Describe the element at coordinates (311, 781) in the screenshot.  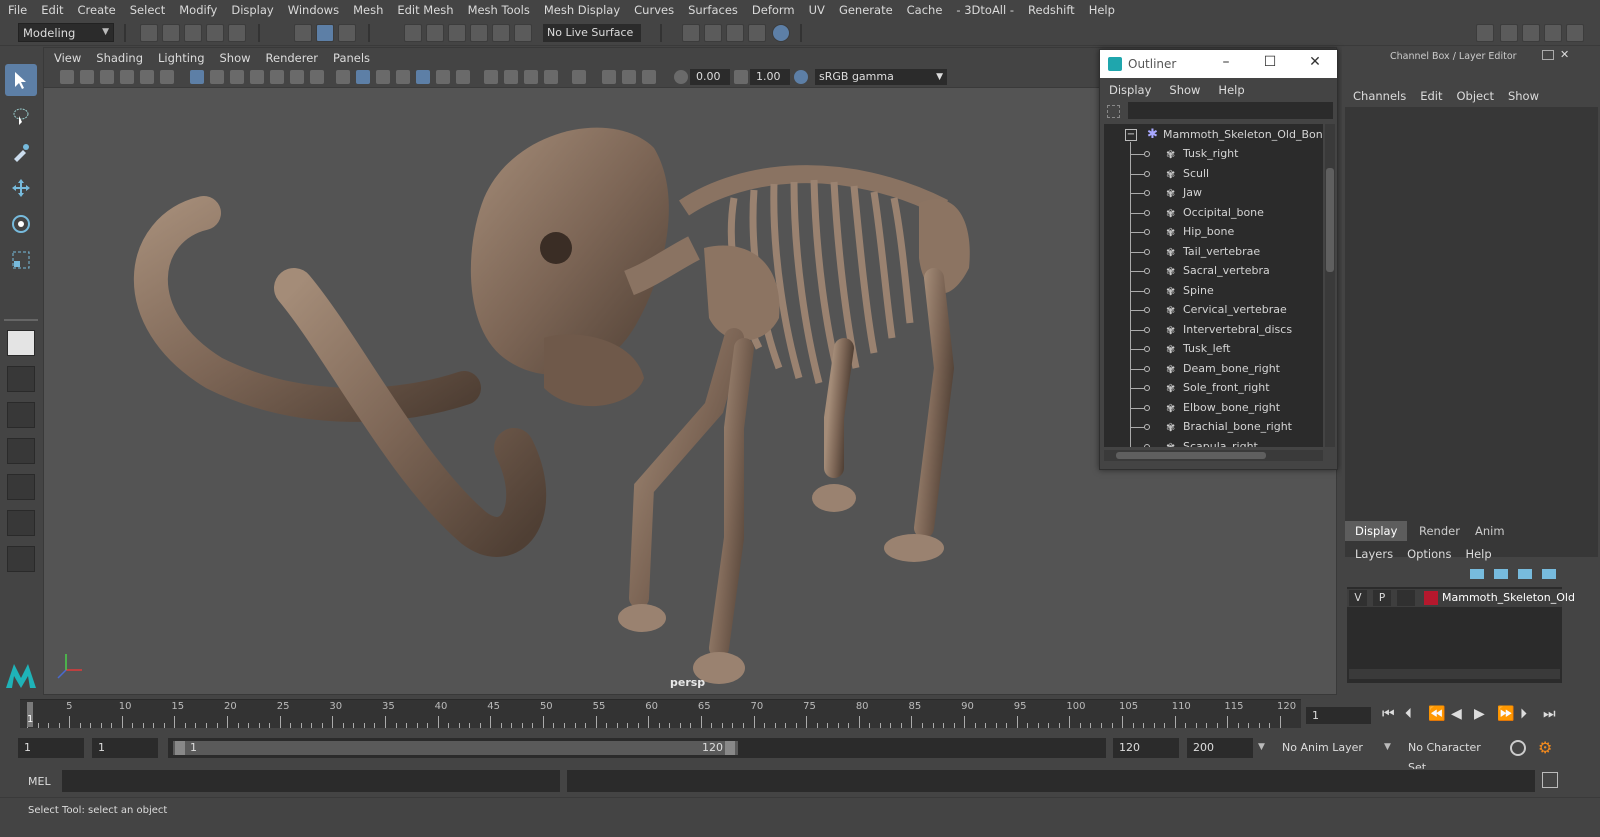
I see `command-input` at that location.